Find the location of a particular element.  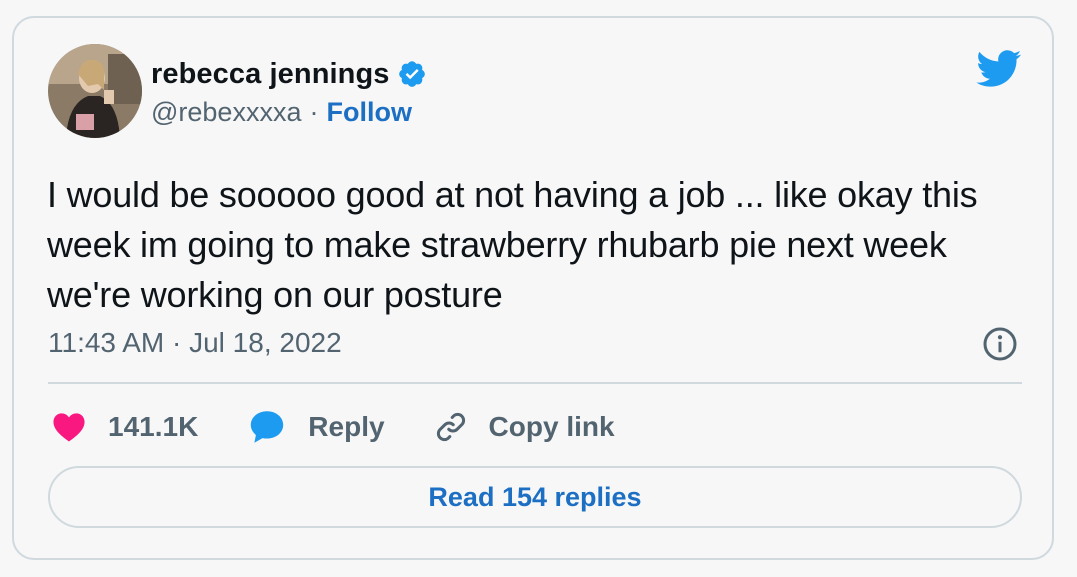

heart-icon is located at coordinates (69, 427).